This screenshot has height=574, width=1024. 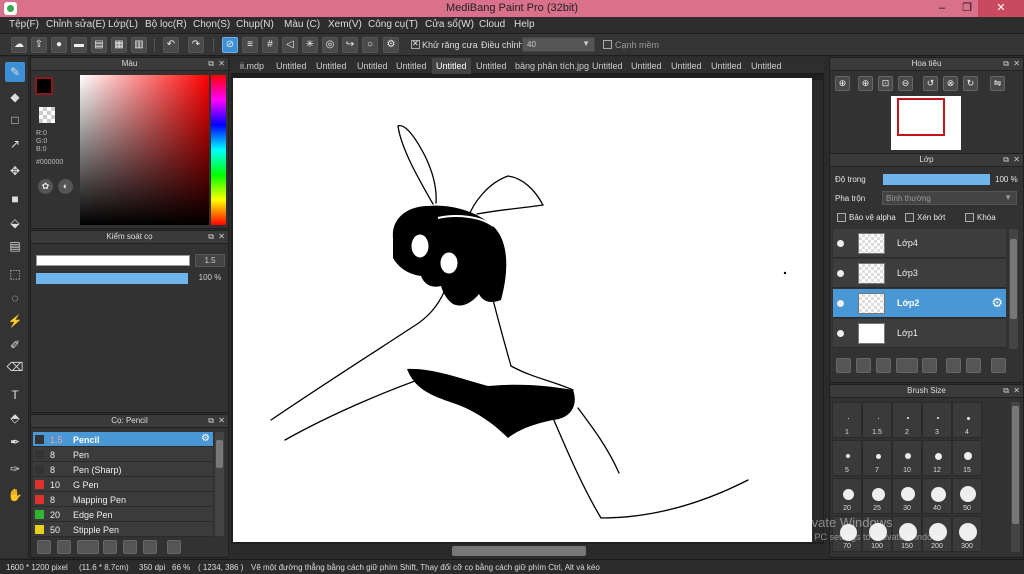 What do you see at coordinates (15, 321) in the screenshot?
I see `magic-wand-icon: ⚡` at bounding box center [15, 321].